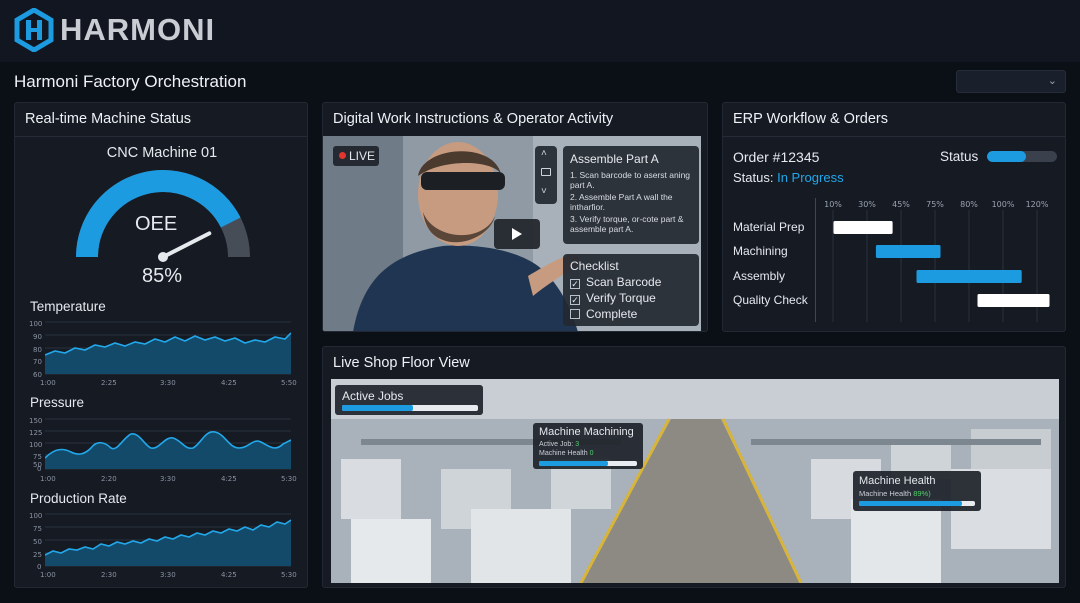 This screenshot has width=1080, height=603. I want to click on pressure-title: Pressure, so click(57, 402).